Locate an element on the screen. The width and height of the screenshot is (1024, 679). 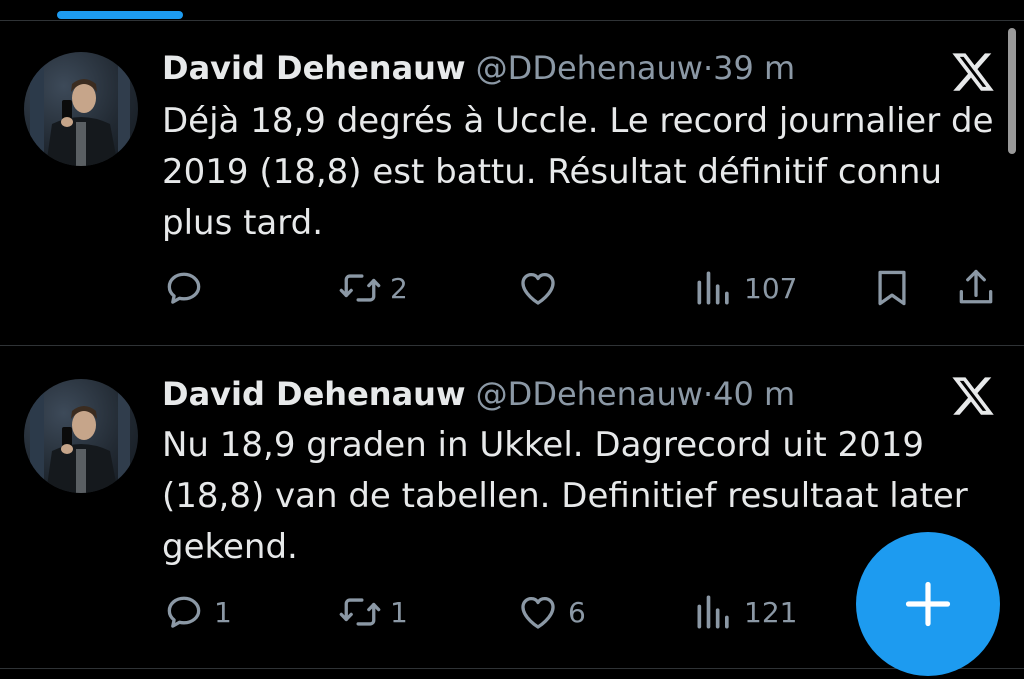
compose-button is located at coordinates (928, 604).